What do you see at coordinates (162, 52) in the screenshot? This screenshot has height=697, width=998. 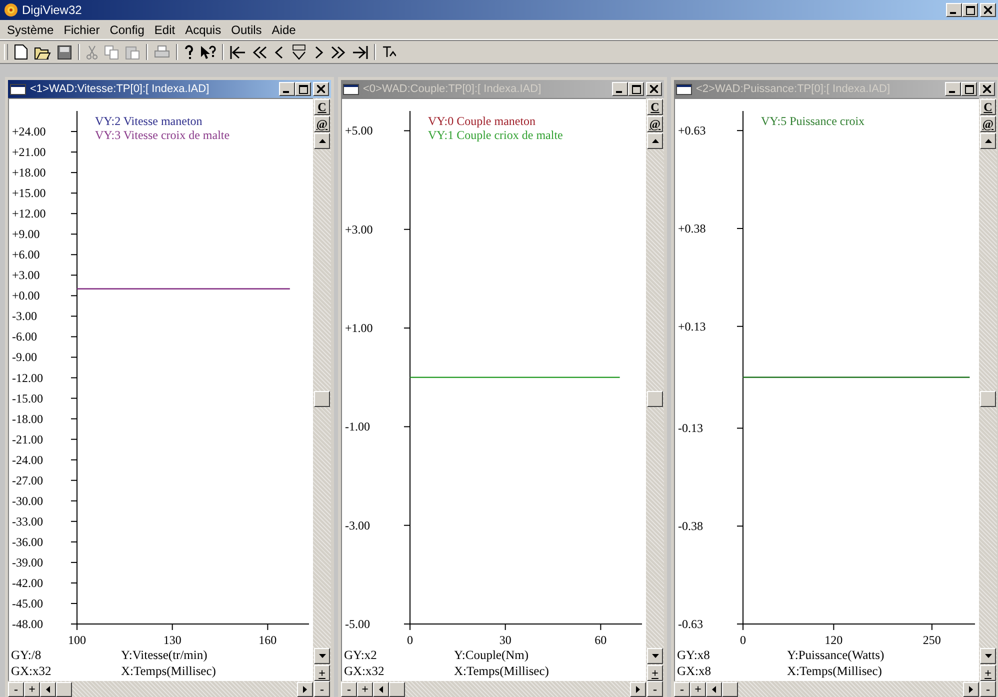 I see `printer-icon` at bounding box center [162, 52].